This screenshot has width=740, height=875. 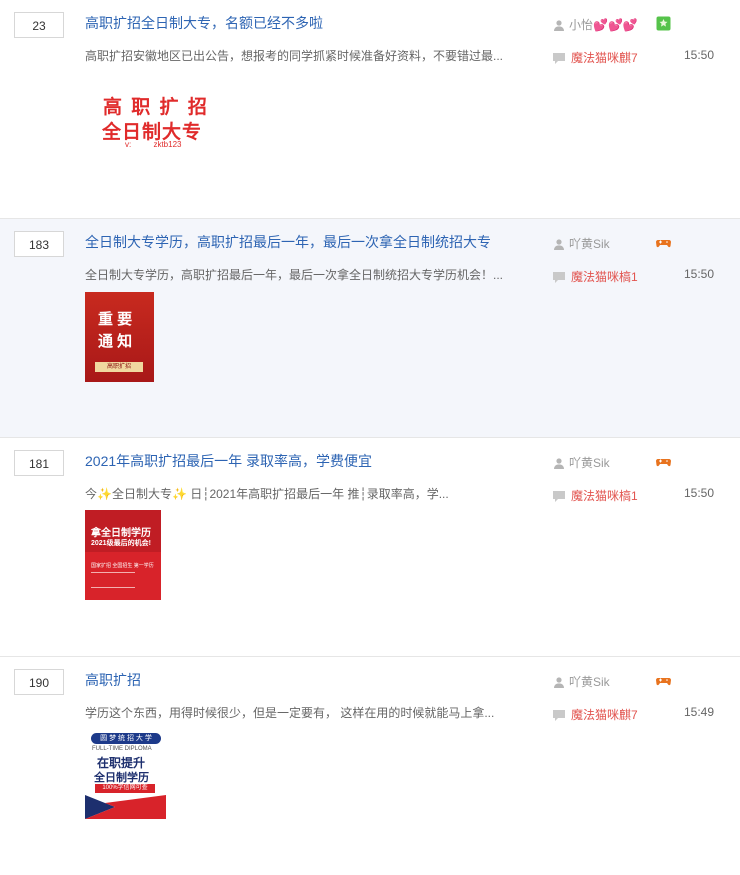 What do you see at coordinates (156, 107) in the screenshot?
I see `poster-line-1: 高 职 扩 招` at bounding box center [156, 107].